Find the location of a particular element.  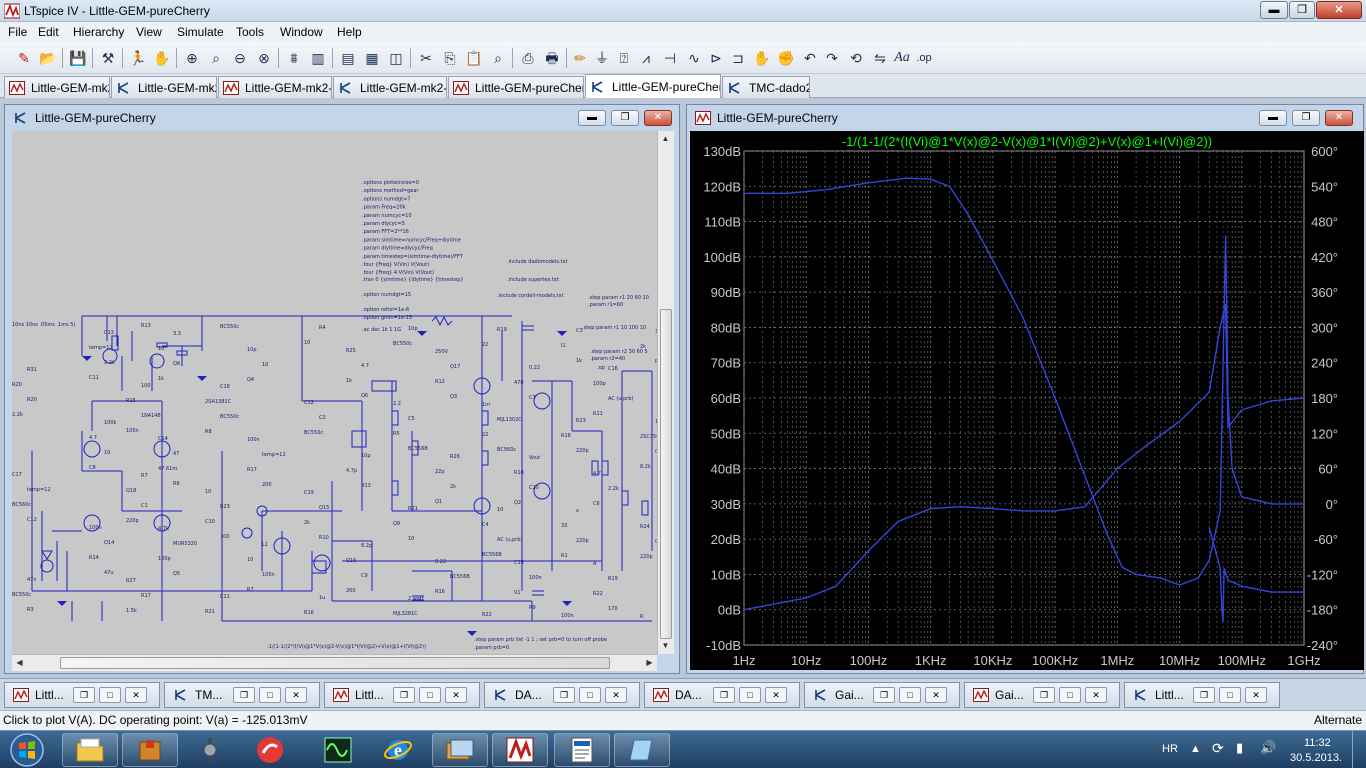

volume-icon: 🔊 is located at coordinates (1268, 748).